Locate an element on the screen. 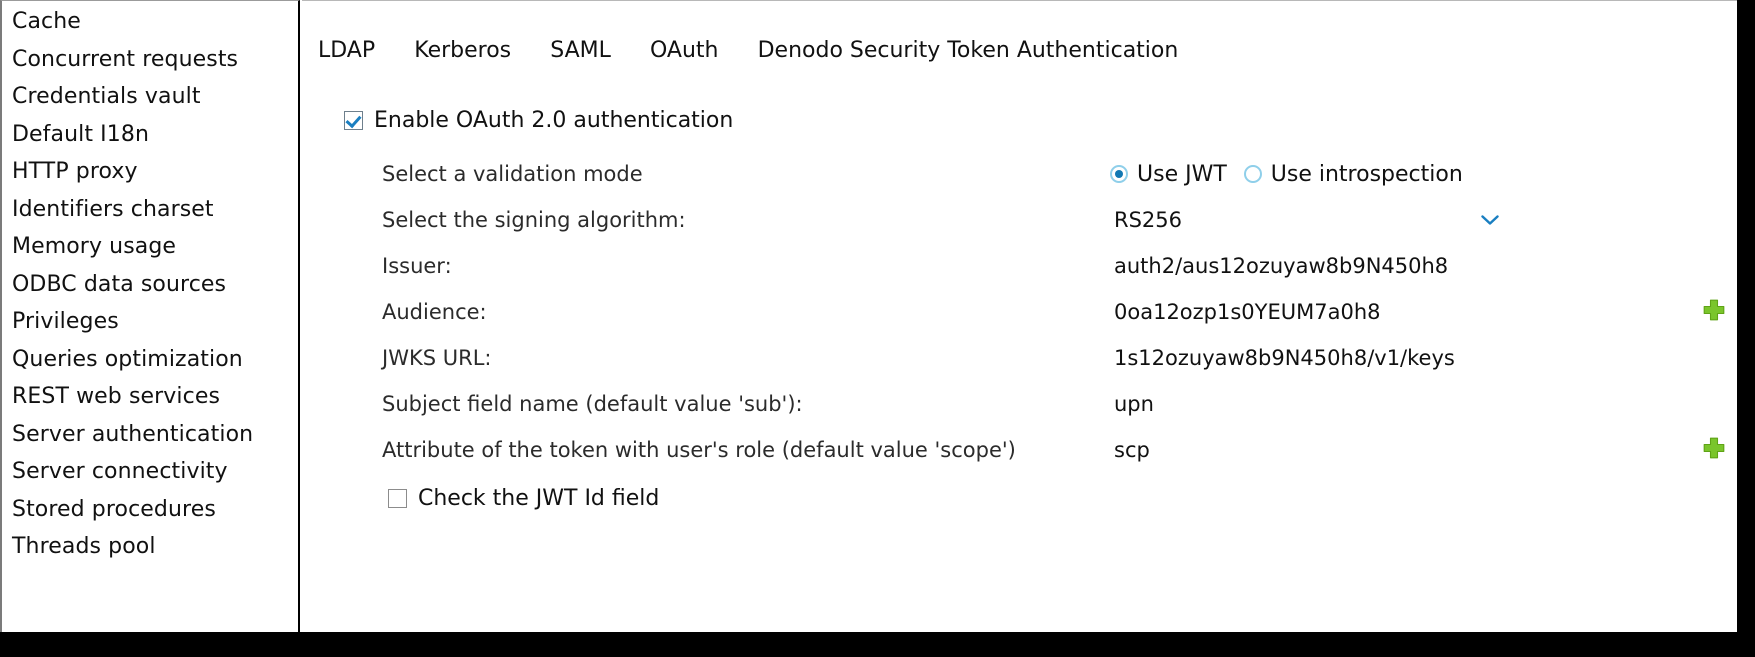 The image size is (1755, 657). add-audience-icon is located at coordinates (1714, 312).